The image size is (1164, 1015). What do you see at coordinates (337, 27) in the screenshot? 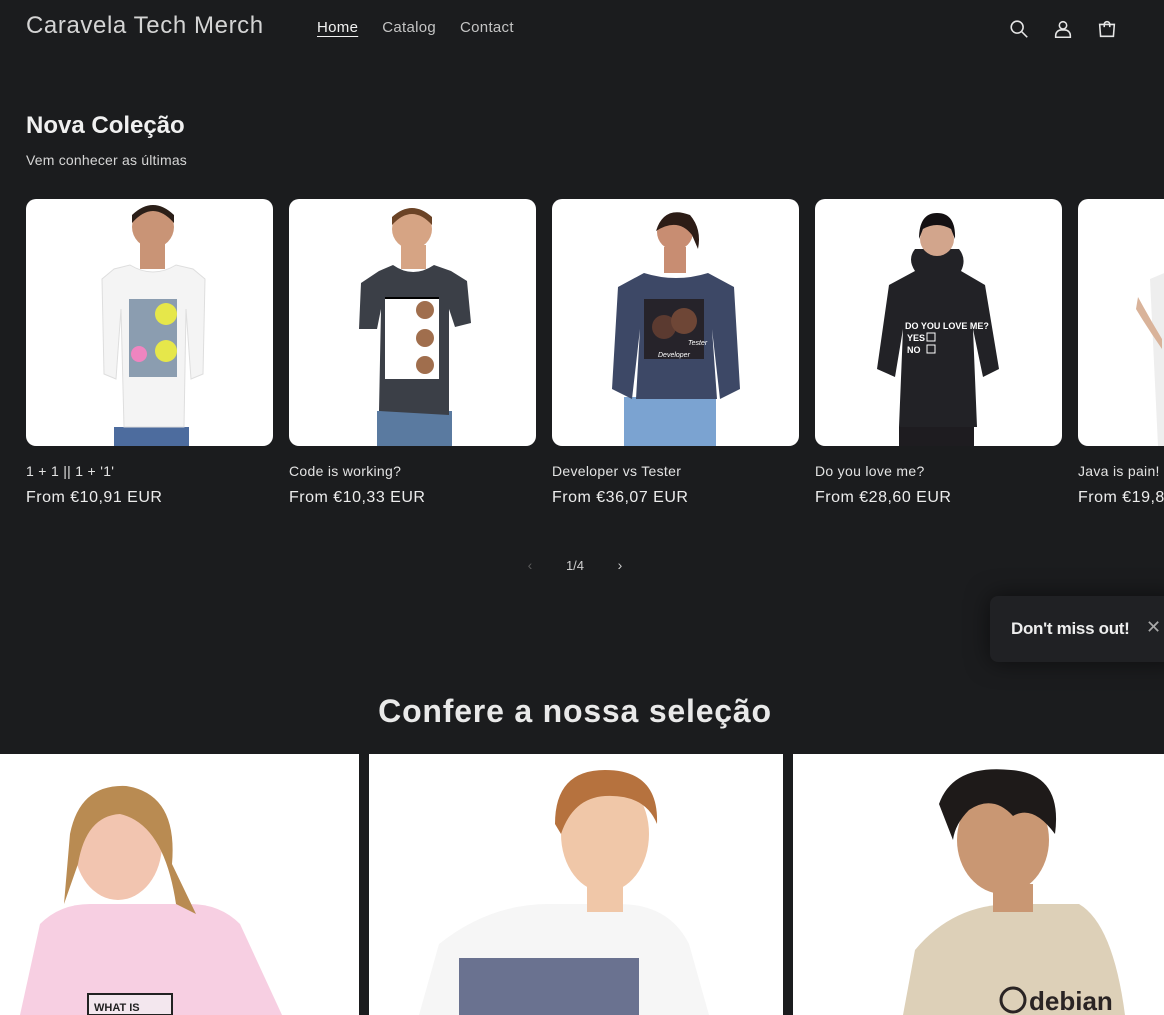
I see `nav-home: Home` at bounding box center [337, 27].